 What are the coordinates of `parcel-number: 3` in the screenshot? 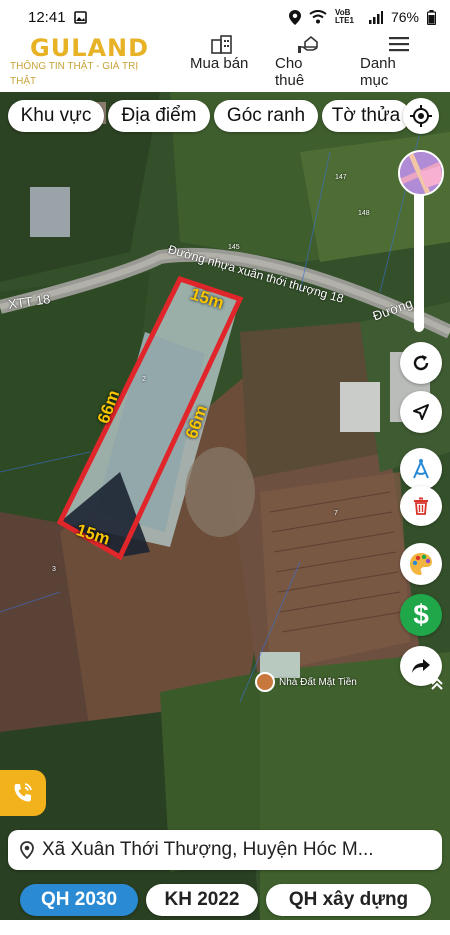 It's located at (54, 569).